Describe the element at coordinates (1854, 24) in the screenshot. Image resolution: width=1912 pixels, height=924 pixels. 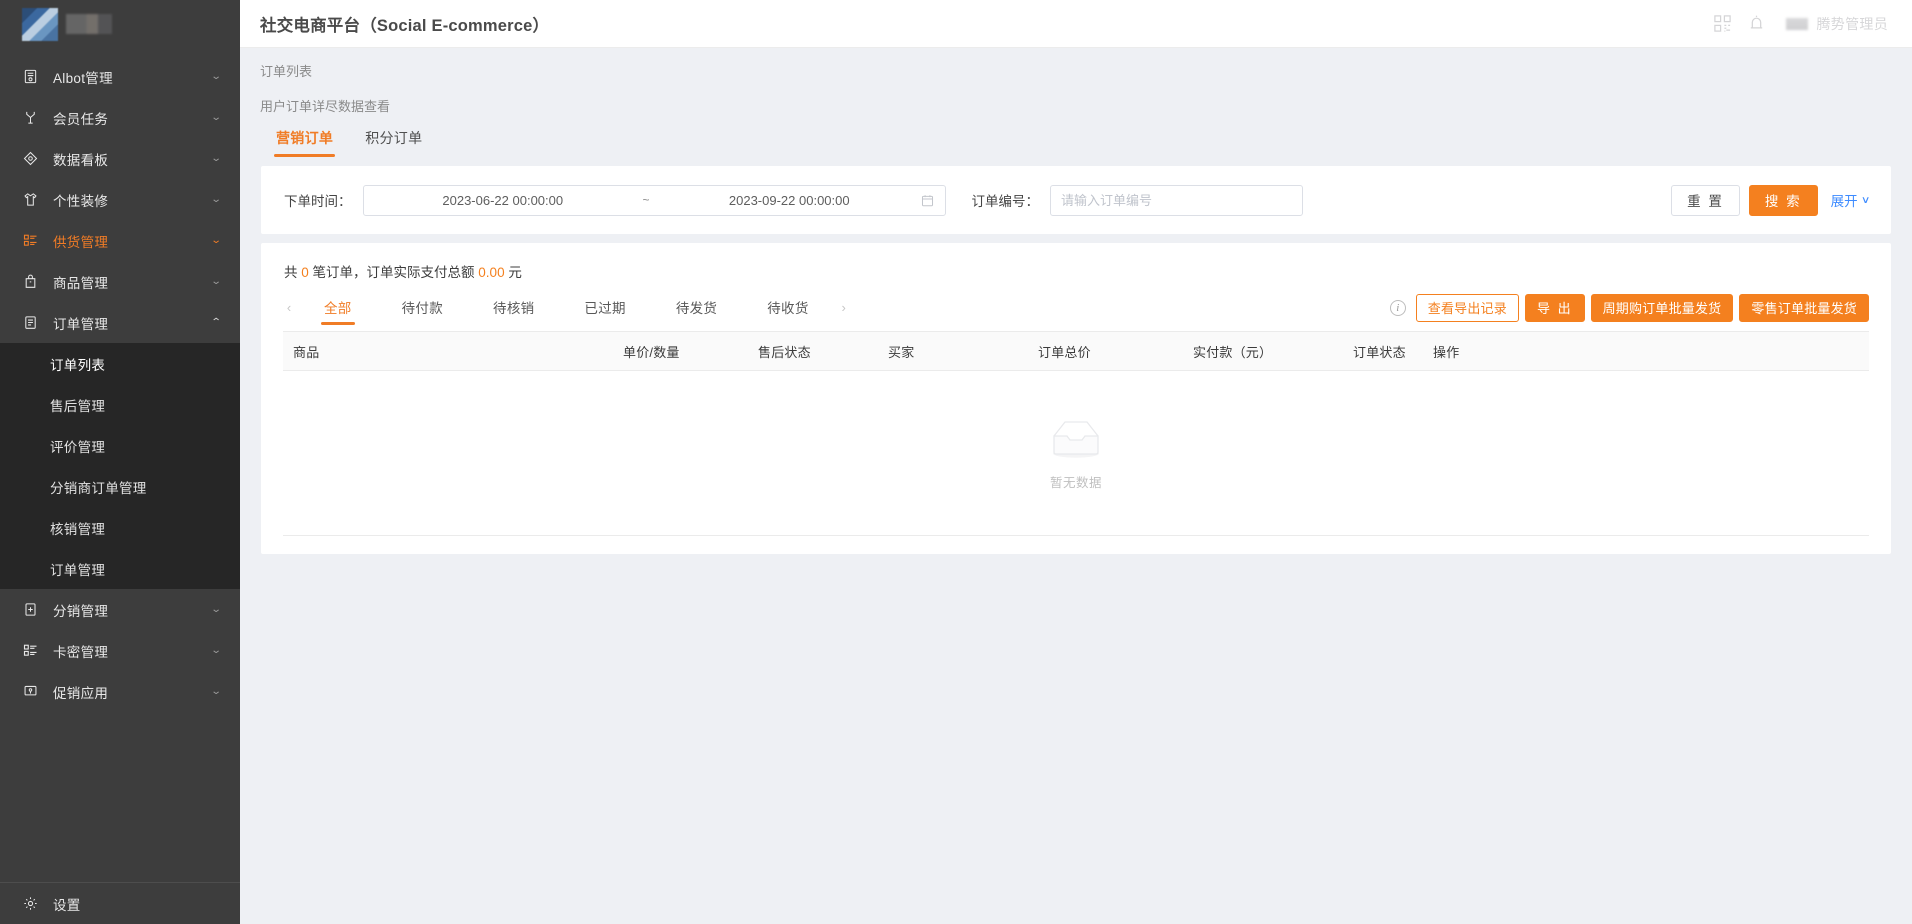
I see `username-label: 腾势管理员` at that location.